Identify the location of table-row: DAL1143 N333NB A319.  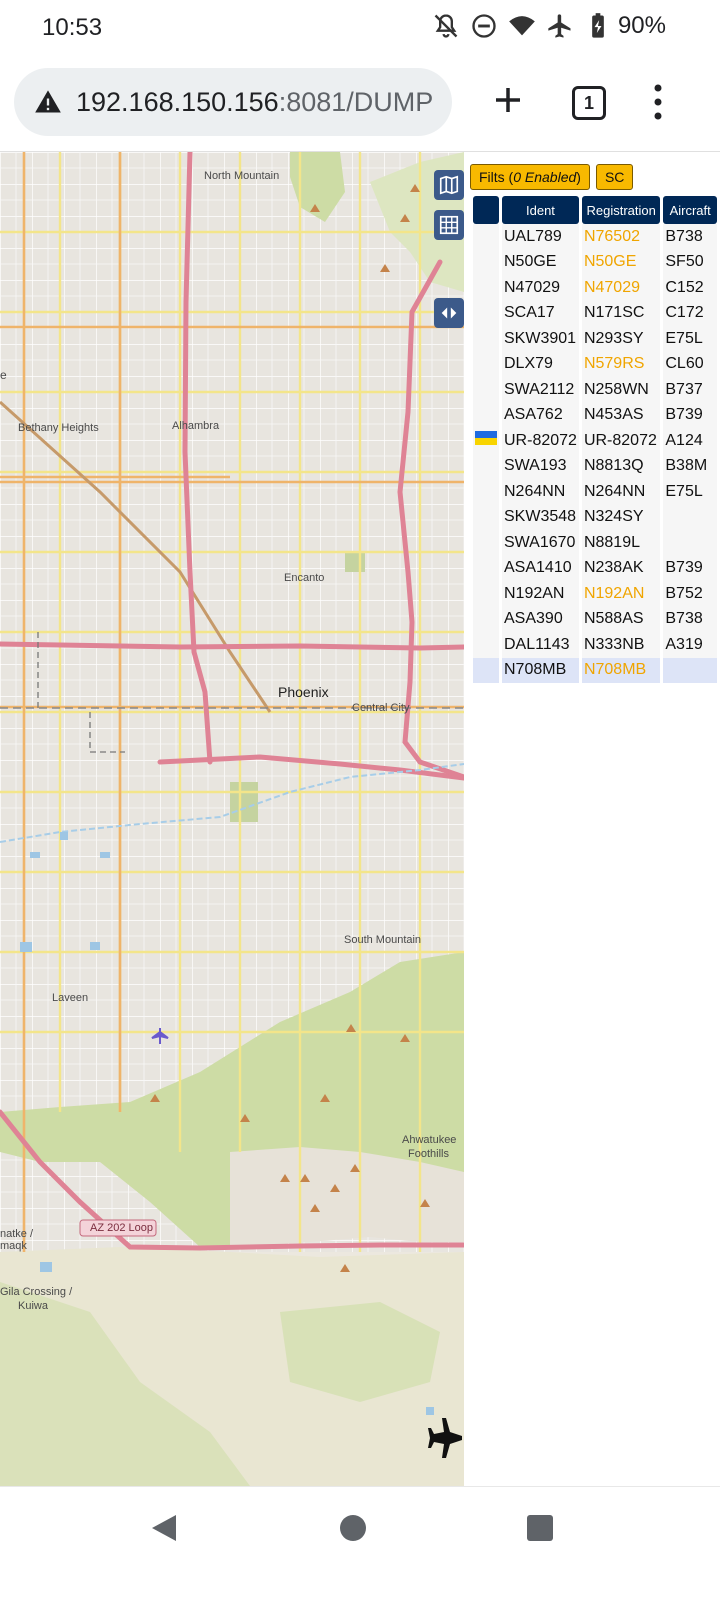
(595, 645).